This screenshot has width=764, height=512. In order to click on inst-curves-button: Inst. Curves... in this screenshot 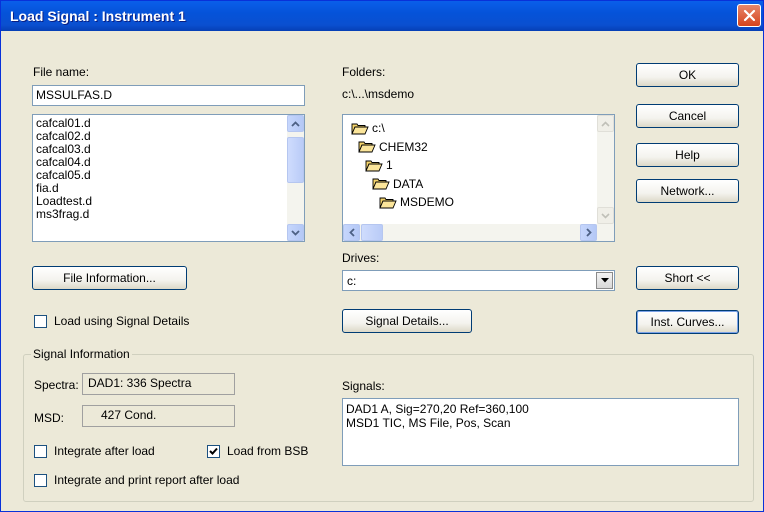, I will do `click(687, 322)`.